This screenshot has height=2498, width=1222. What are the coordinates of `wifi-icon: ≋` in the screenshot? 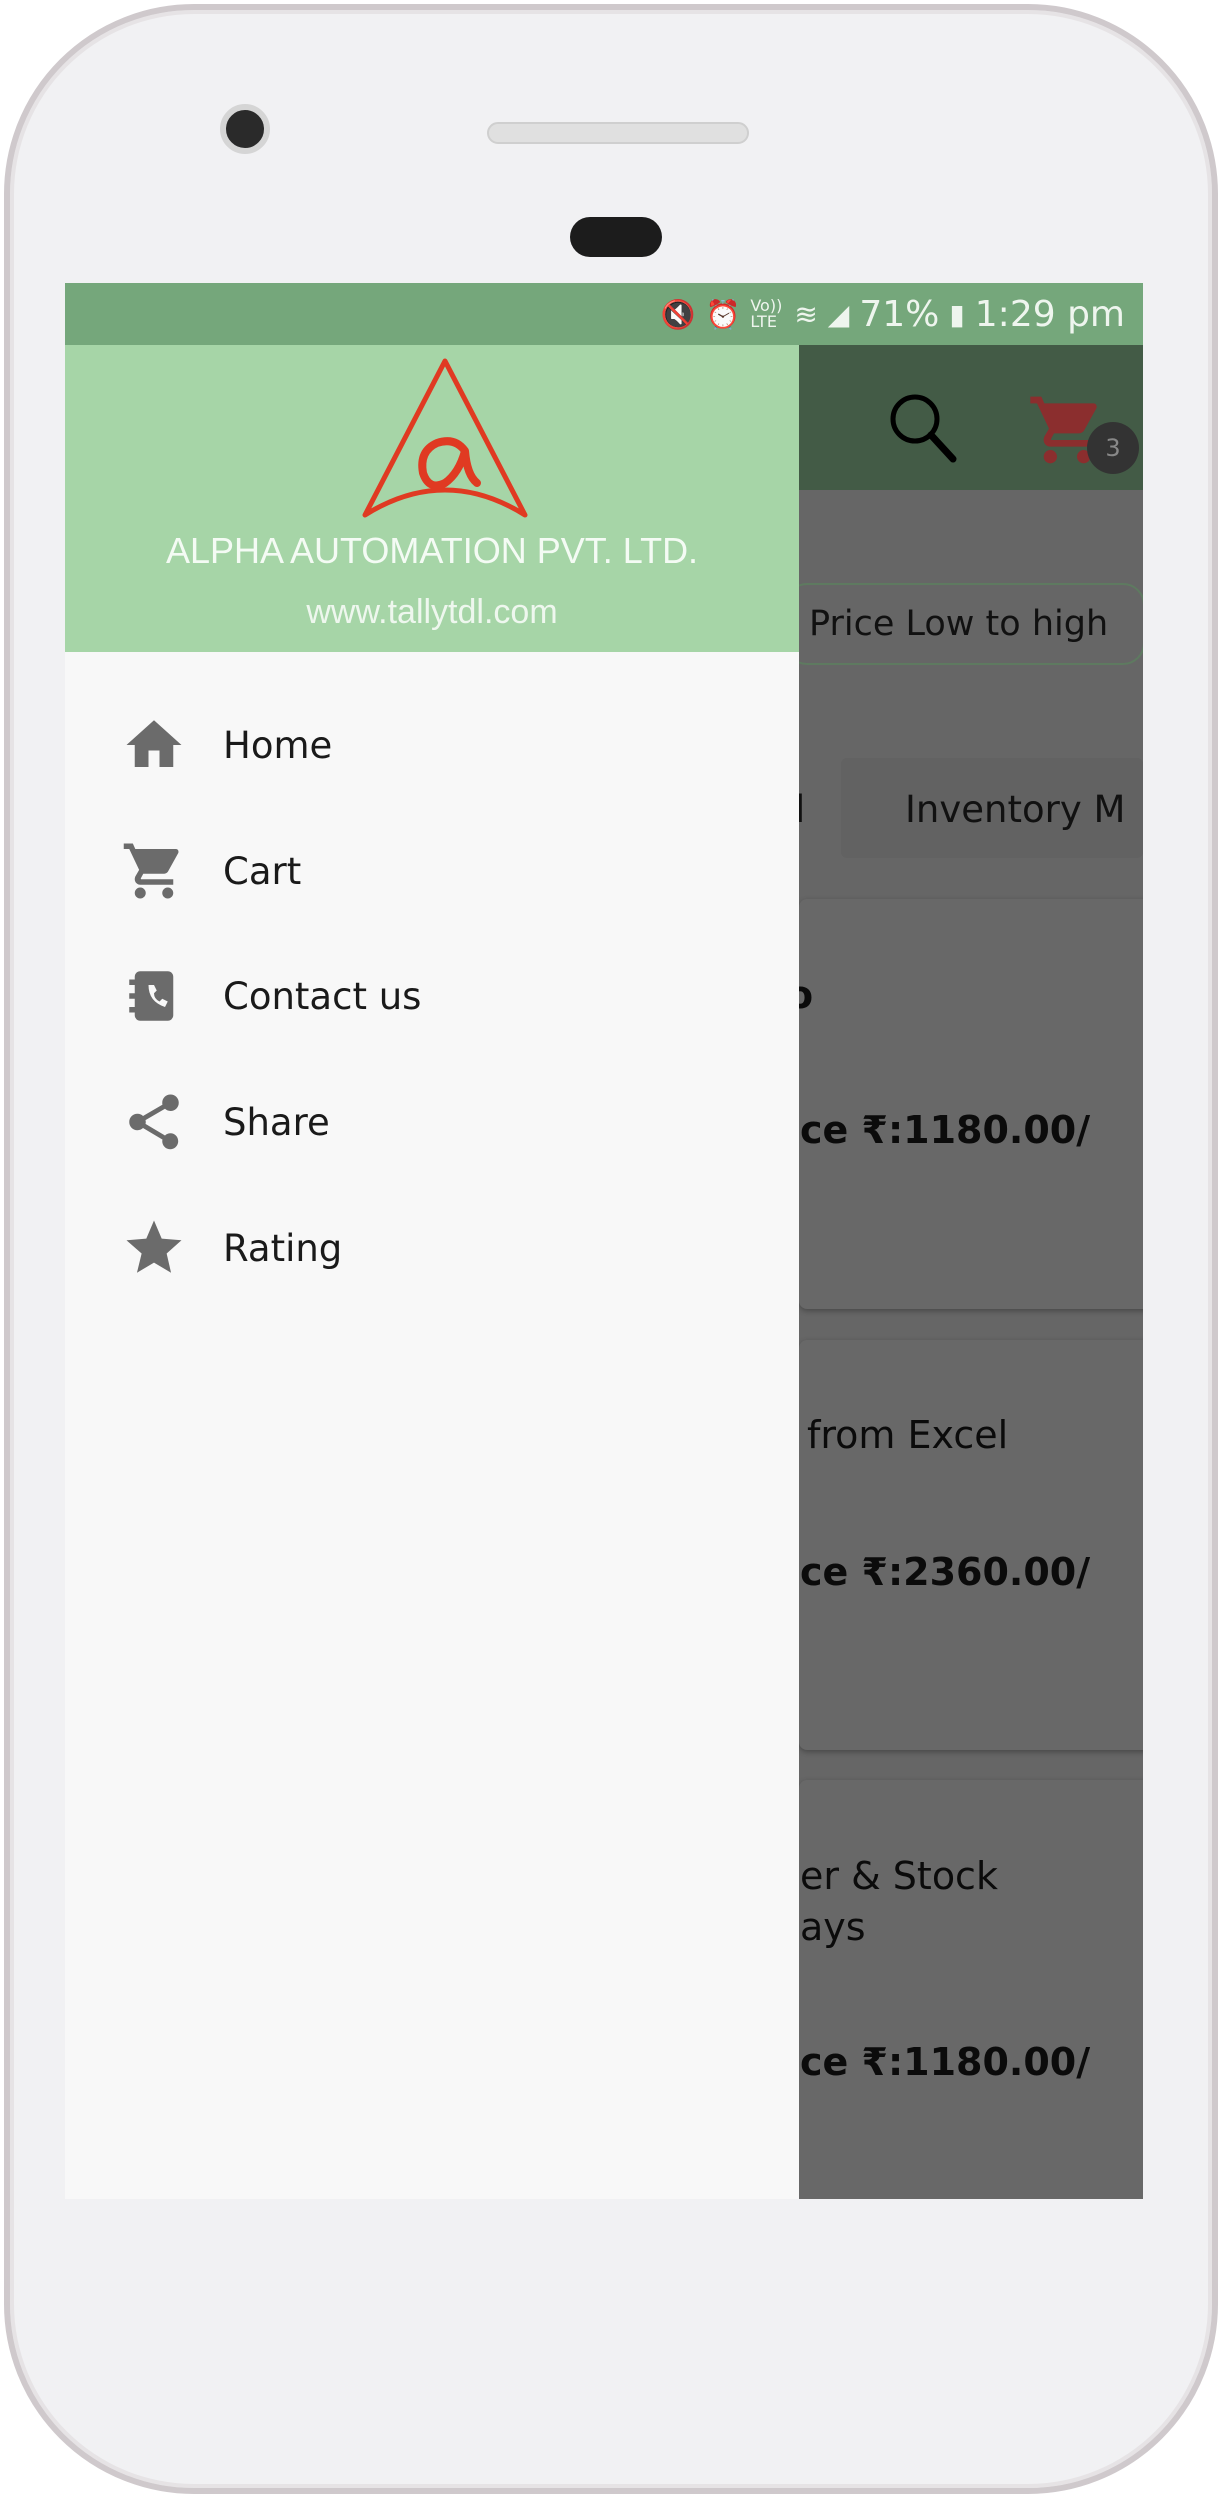 It's located at (806, 314).